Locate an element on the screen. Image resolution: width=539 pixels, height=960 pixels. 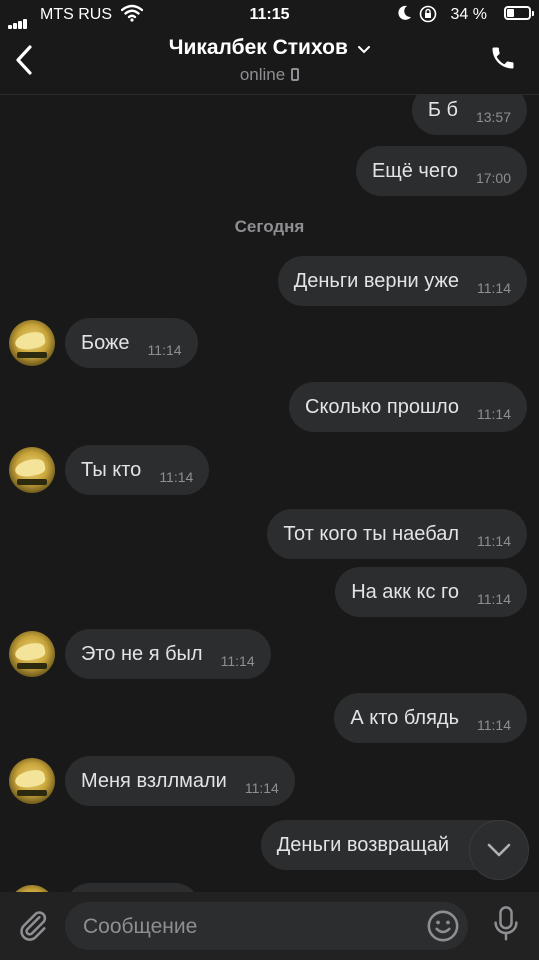
message-composer is located at coordinates (269, 926).